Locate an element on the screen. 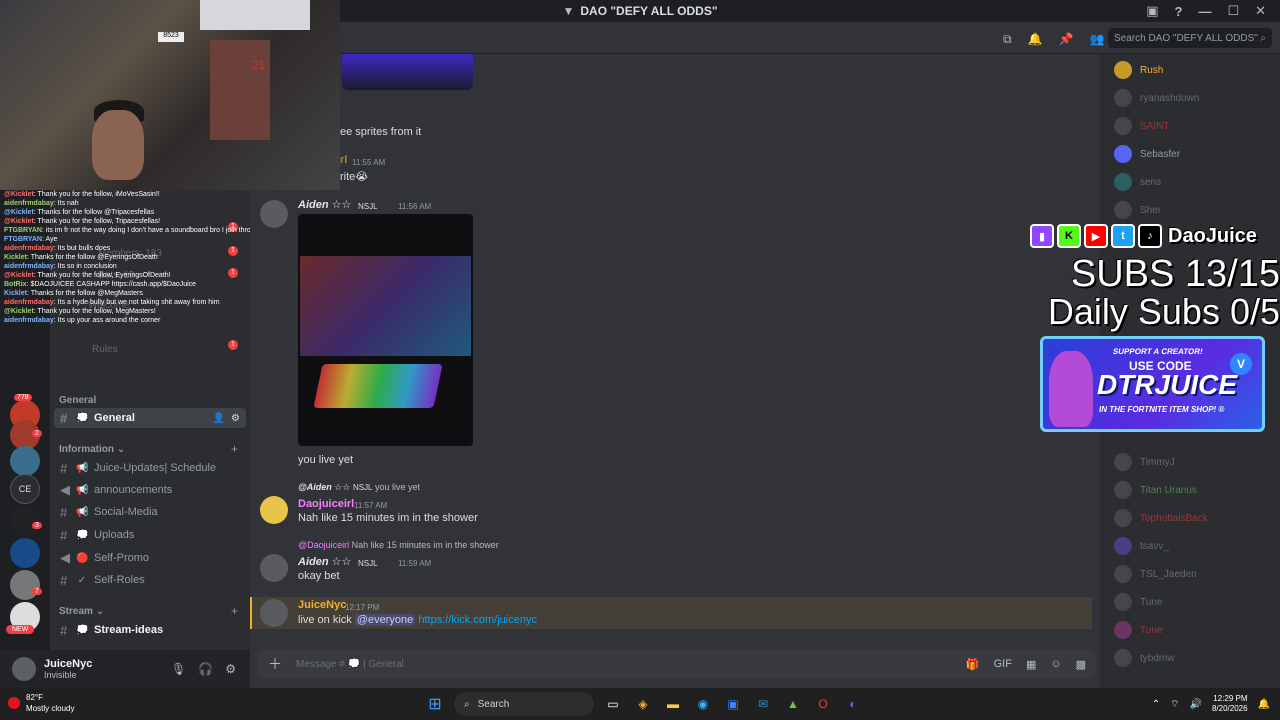 The height and width of the screenshot is (720, 1280). pin-icon: 📌 is located at coordinates (1066, 39).